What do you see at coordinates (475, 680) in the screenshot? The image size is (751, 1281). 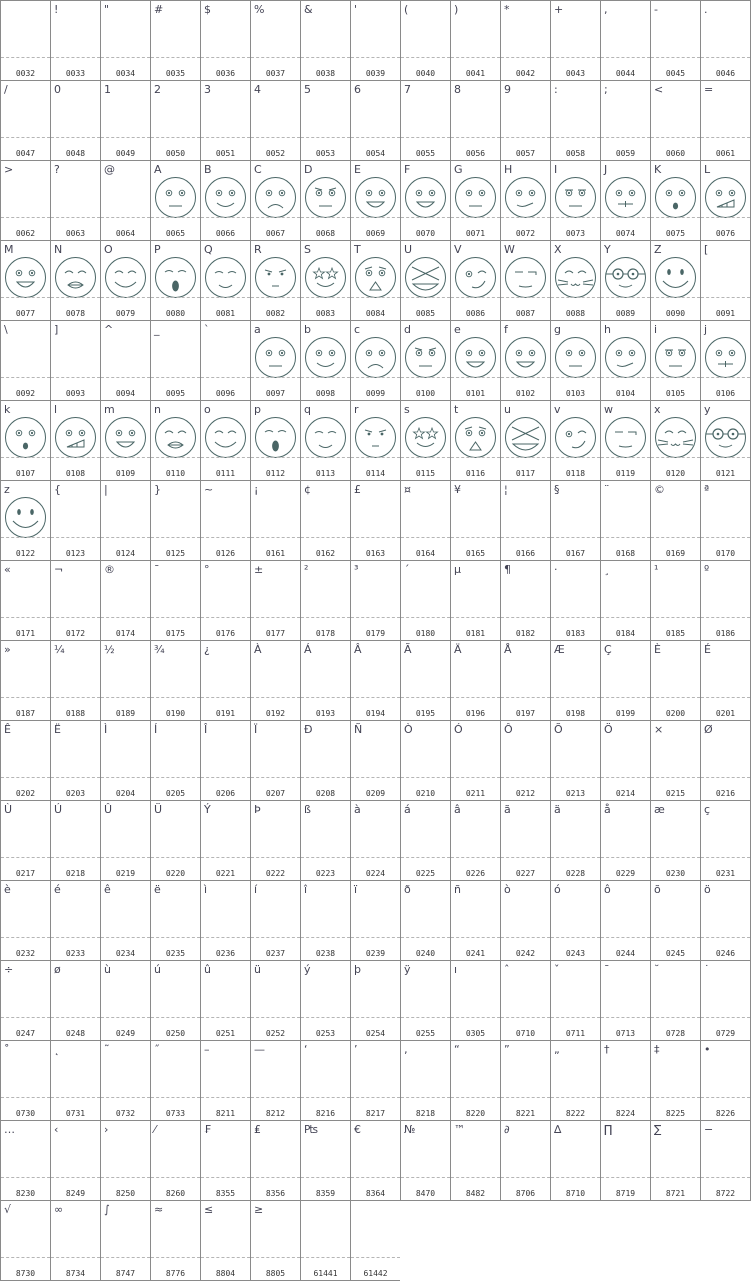 I see `glyph-cell: Ä 0196` at bounding box center [475, 680].